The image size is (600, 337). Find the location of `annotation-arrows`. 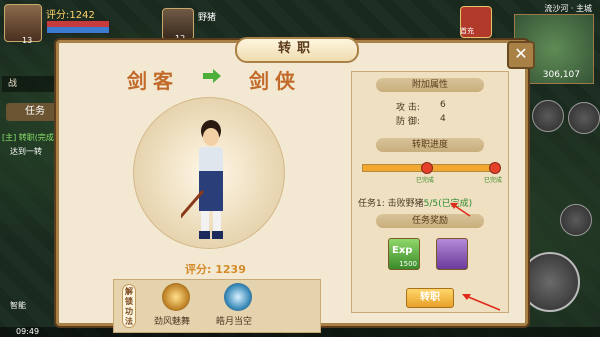

annotation-arrows is located at coordinates (475, 257).